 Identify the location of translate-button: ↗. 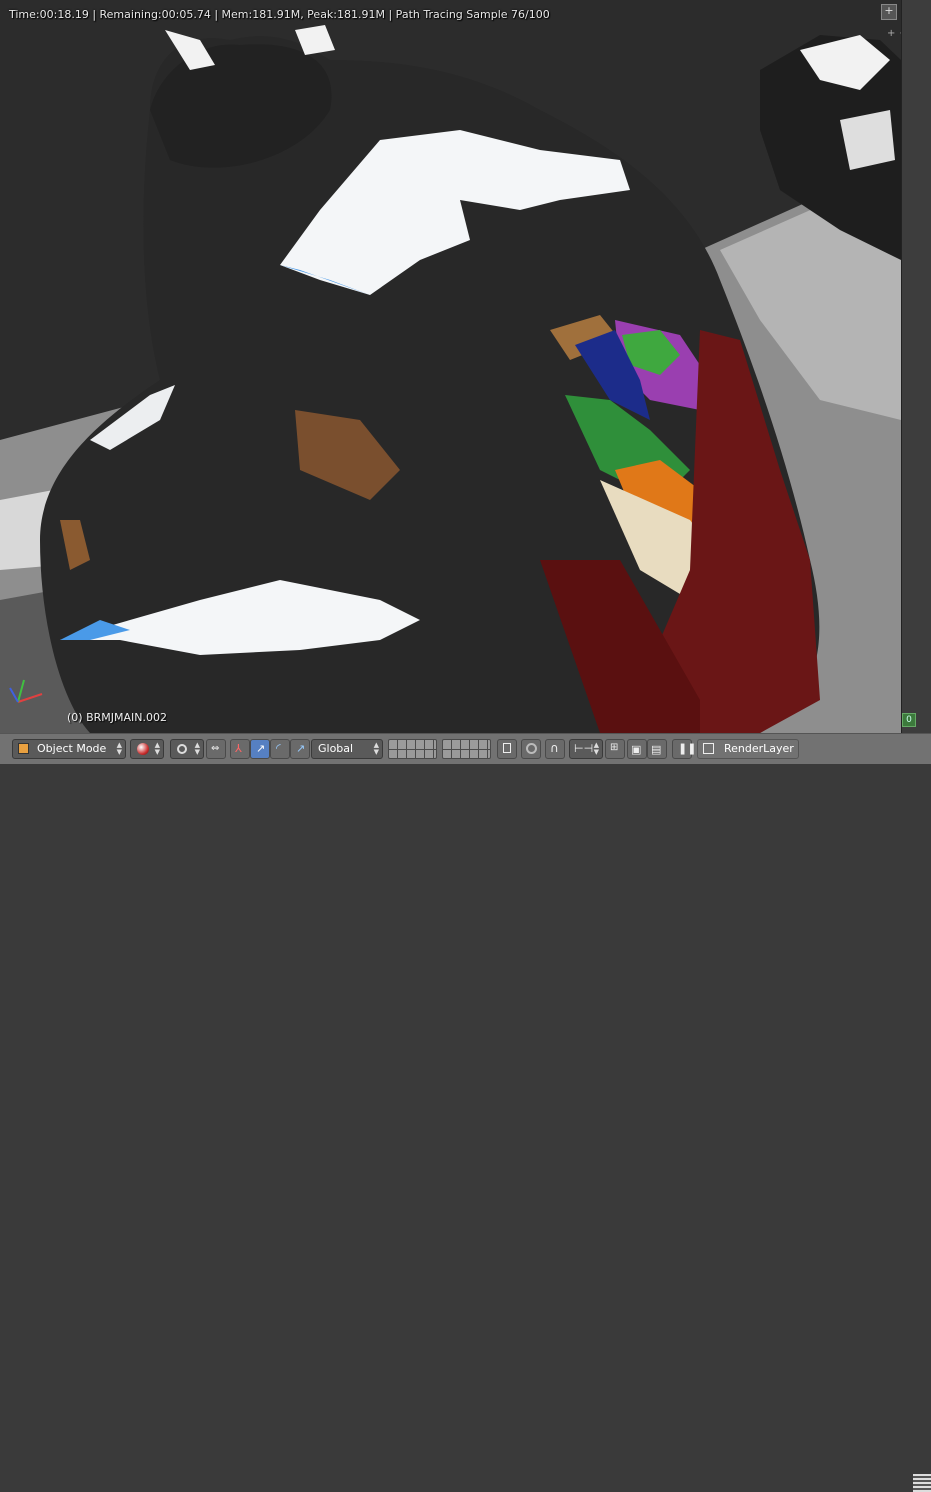
(260, 749).